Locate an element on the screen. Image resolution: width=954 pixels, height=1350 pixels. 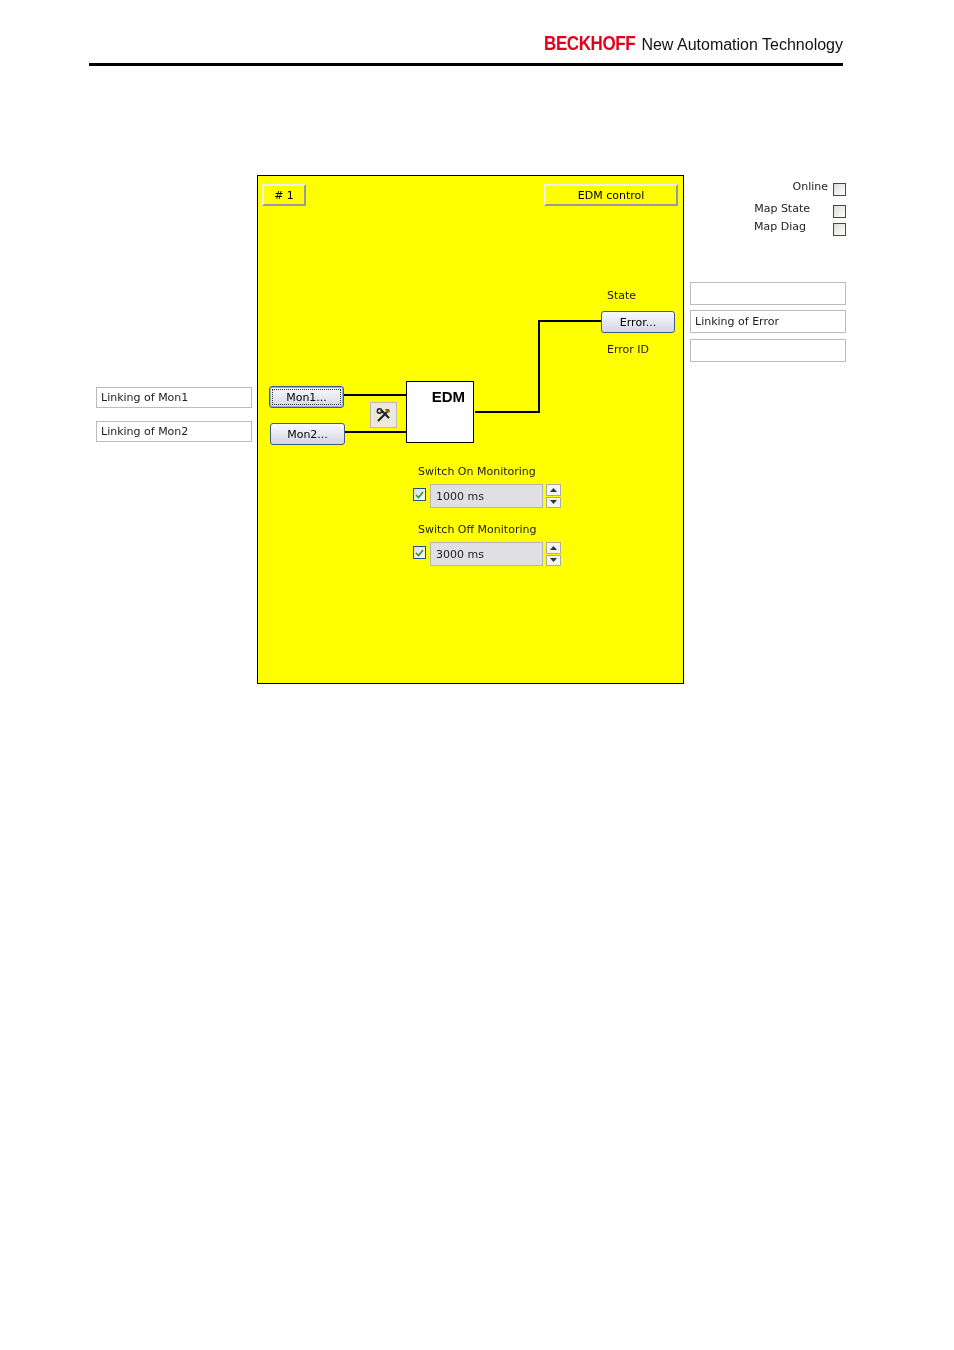
hammer-wrench-icon is located at coordinates (383, 415).